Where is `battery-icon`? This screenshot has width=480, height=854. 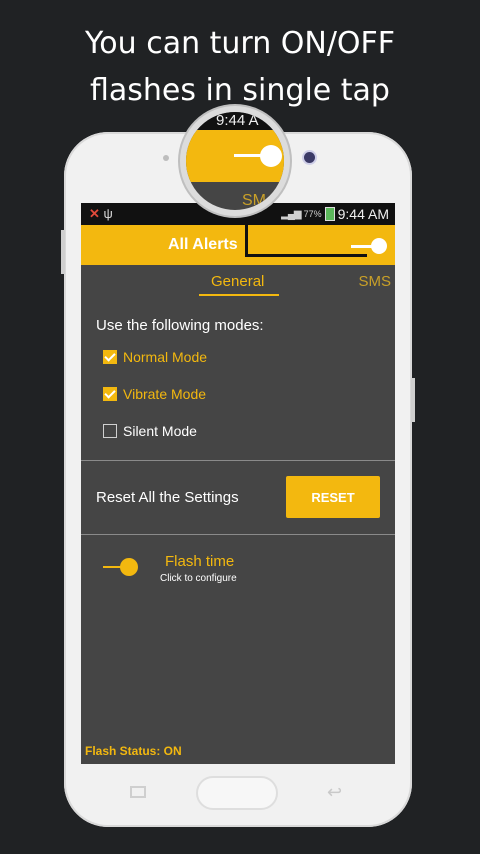 battery-icon is located at coordinates (329, 214).